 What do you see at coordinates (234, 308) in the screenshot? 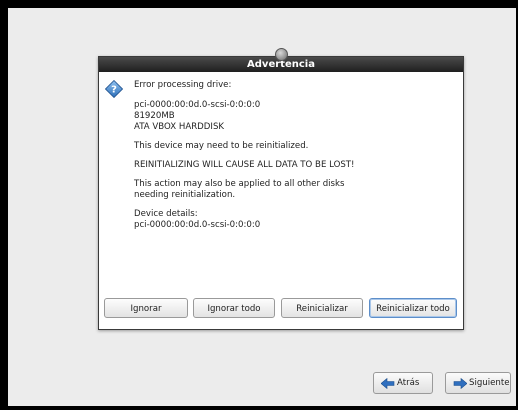
I see `ignore-all-button: Ignorar todo` at bounding box center [234, 308].